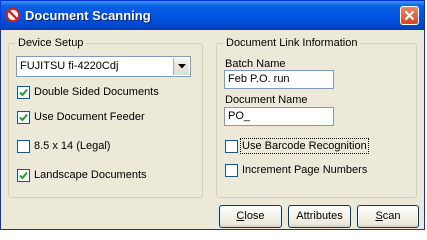 The height and width of the screenshot is (240, 427). I want to click on batch-name-label: Batch Name, so click(255, 64).